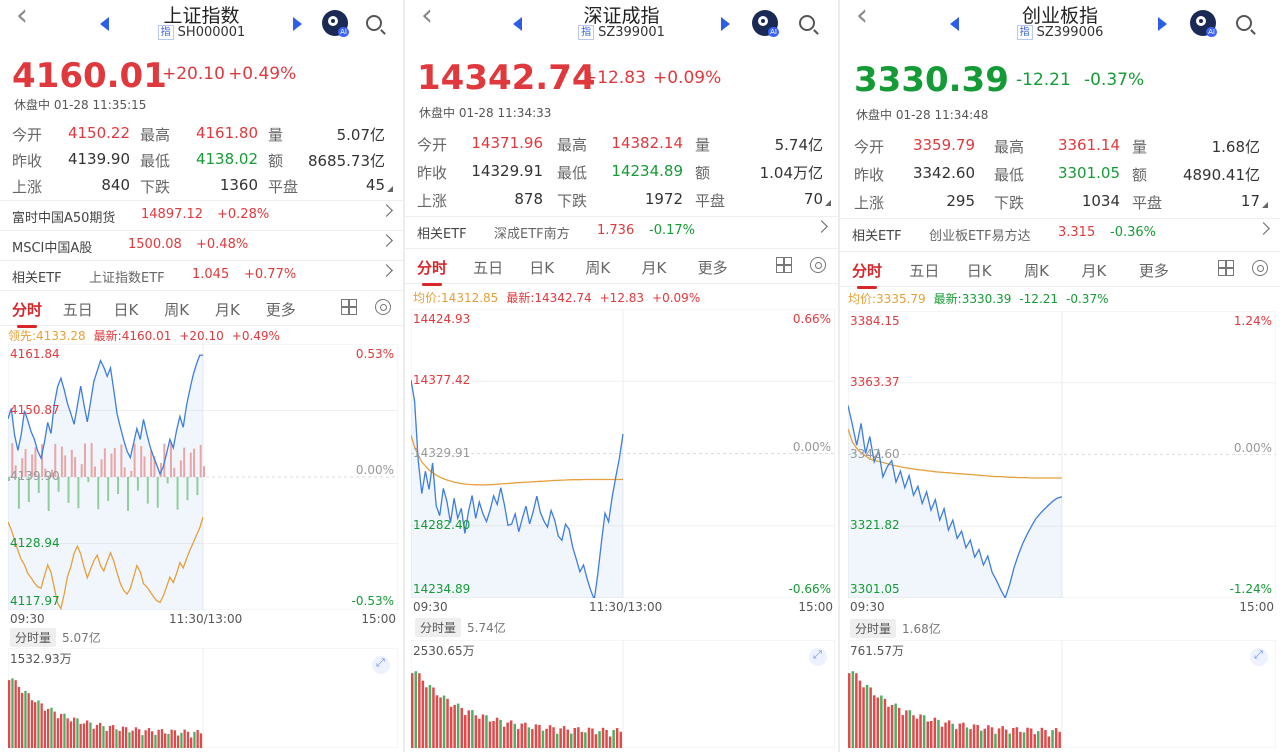 The image size is (1280, 752). Describe the element at coordinates (875, 453) in the screenshot. I see `y-axis-label: 3342.60` at that location.